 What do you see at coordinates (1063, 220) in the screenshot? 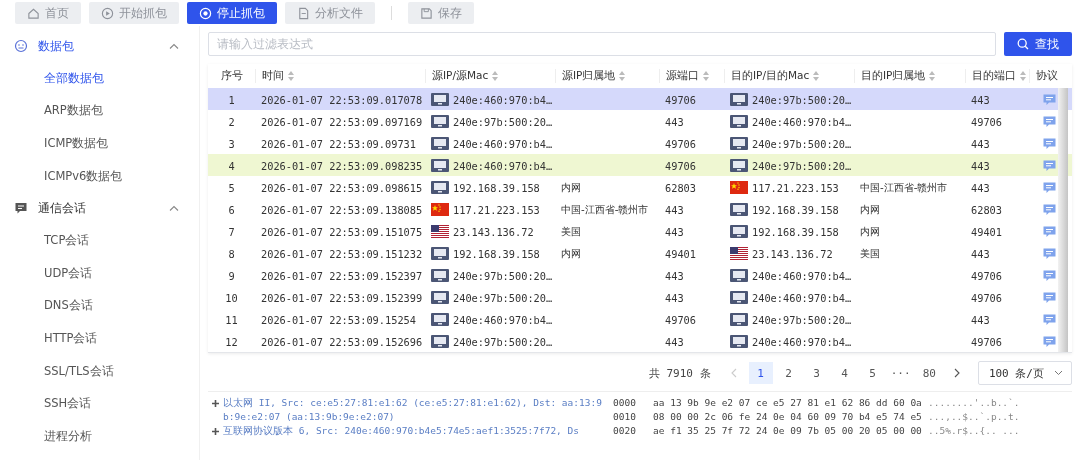
I see `scrollbar` at bounding box center [1063, 220].